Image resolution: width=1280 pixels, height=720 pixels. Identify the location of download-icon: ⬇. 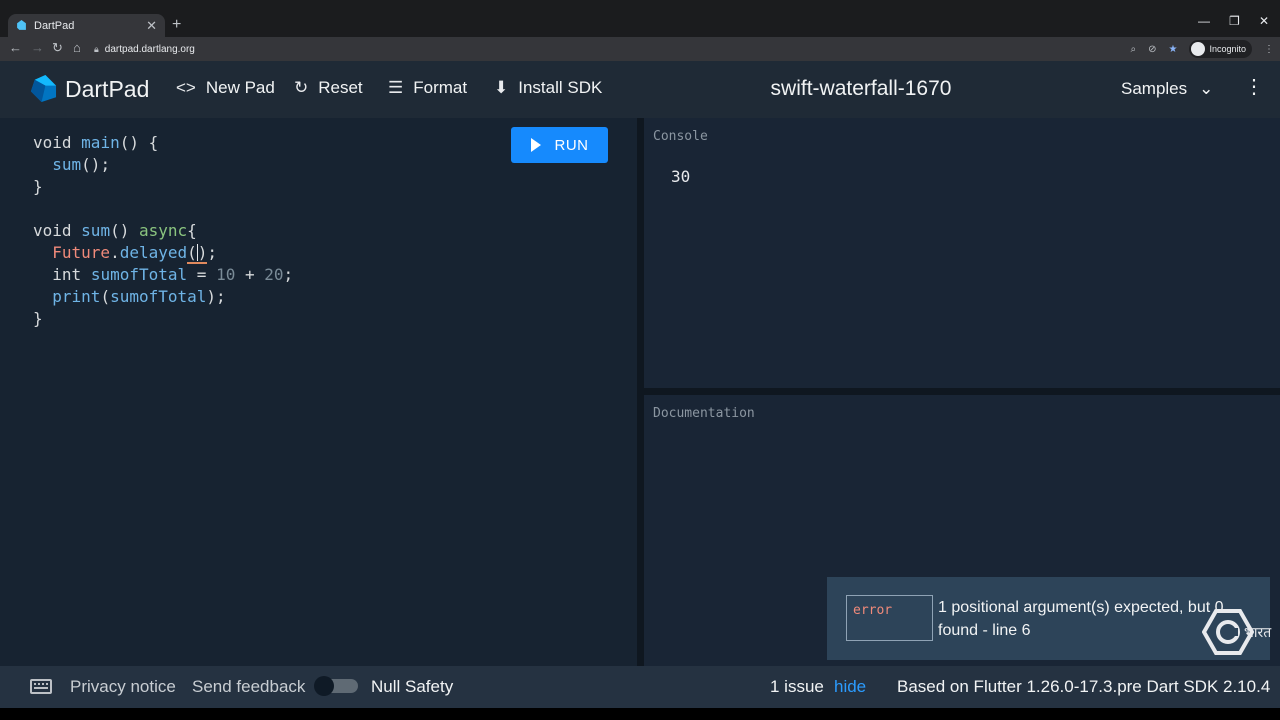
(501, 87).